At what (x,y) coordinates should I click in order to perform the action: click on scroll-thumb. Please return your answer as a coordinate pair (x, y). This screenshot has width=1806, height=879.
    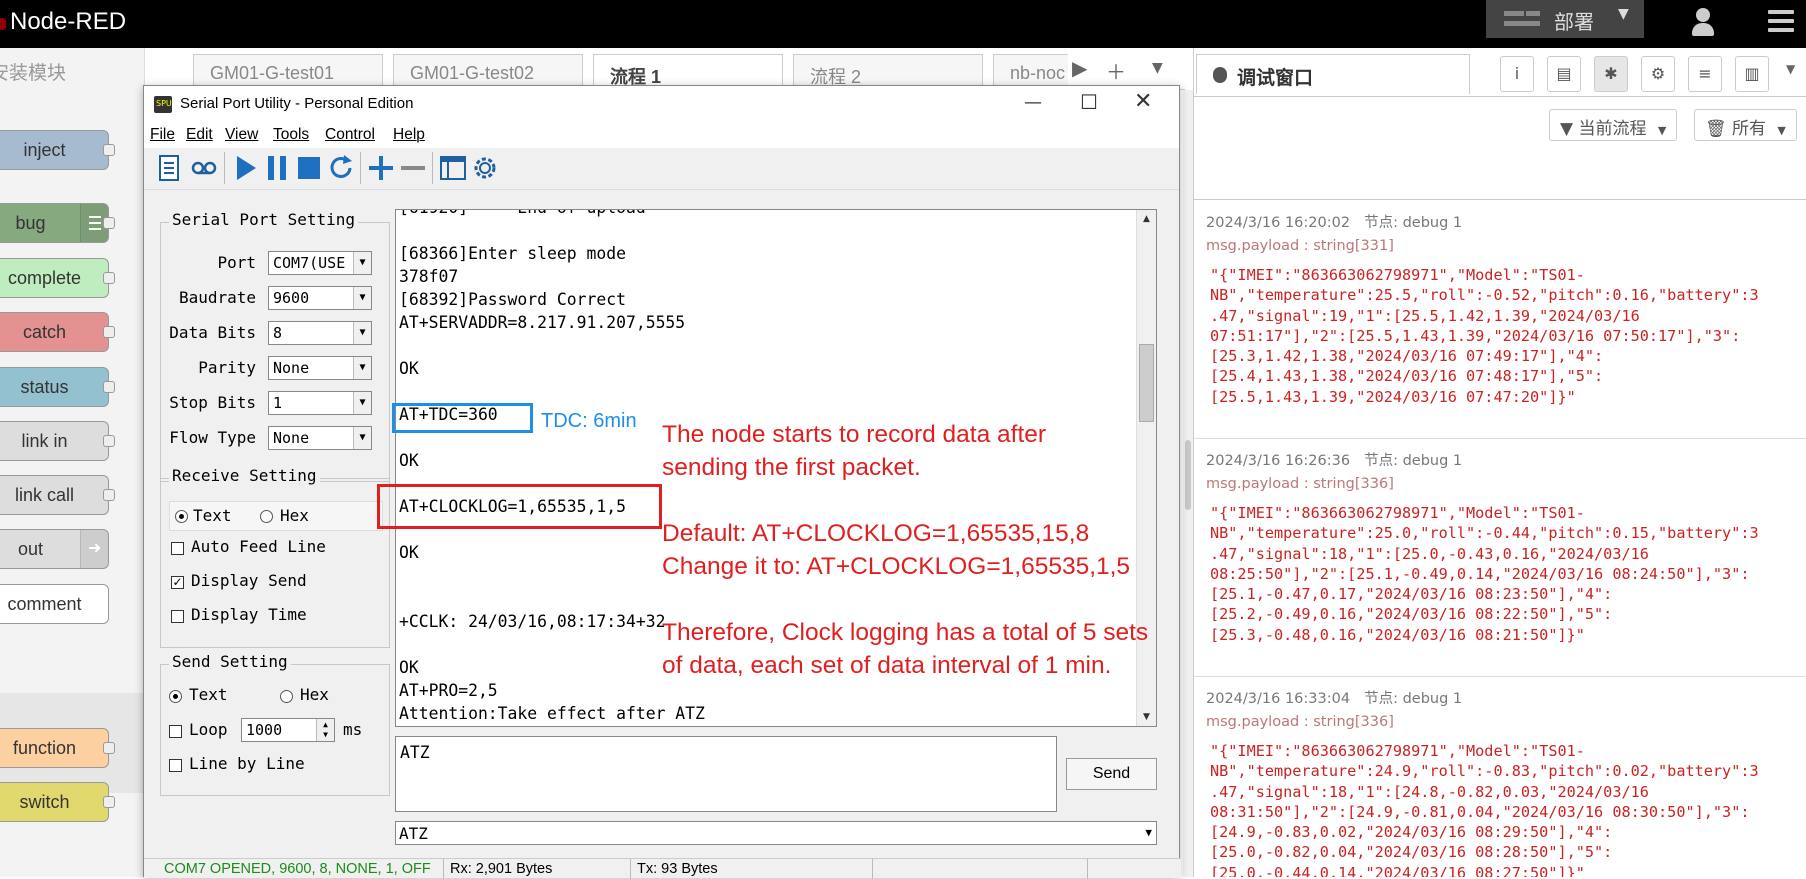
    Looking at the image, I should click on (1146, 383).